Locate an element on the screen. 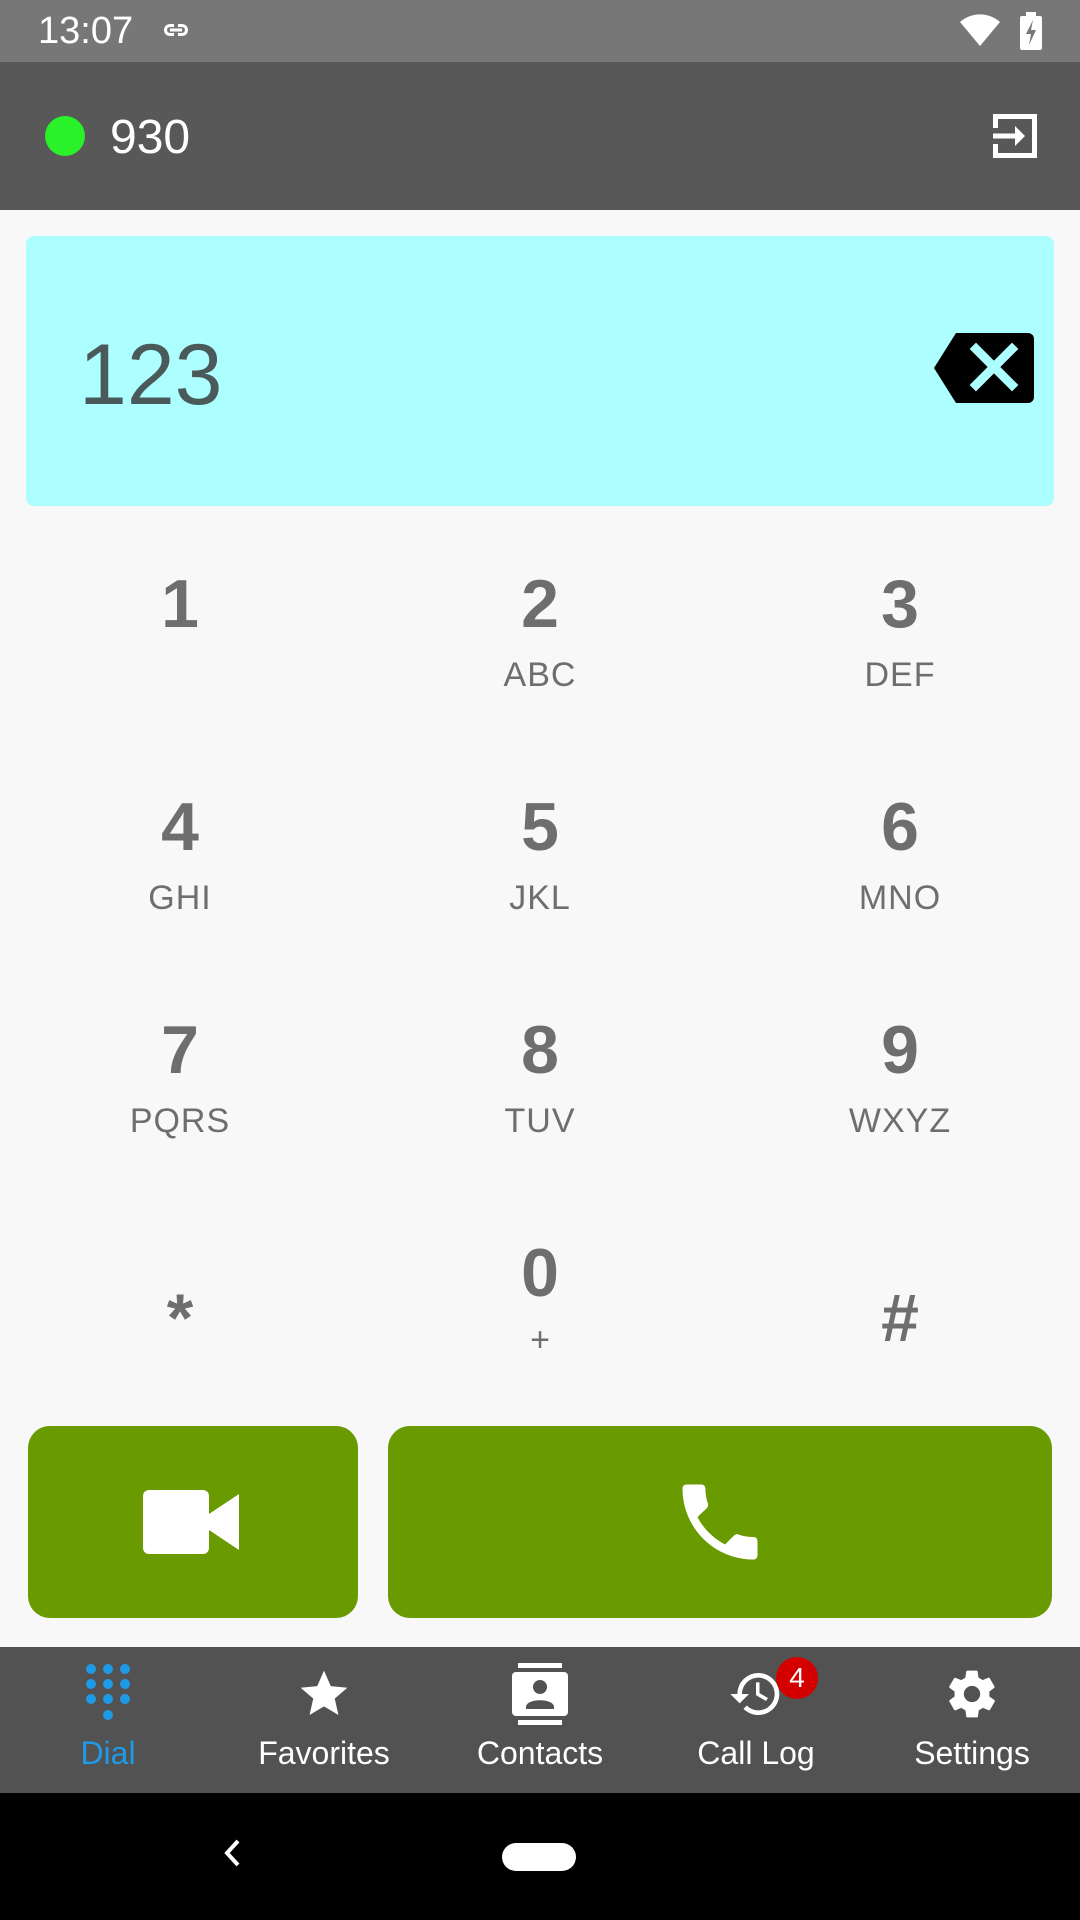 The width and height of the screenshot is (1080, 1920). key-letters: JKL is located at coordinates (540, 898).